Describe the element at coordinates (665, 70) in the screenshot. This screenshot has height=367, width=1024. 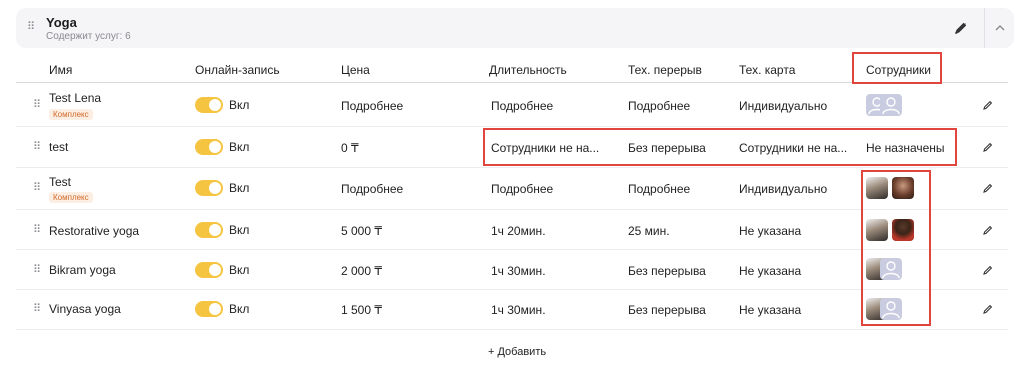
I see `column-header-break: Тех. перерыв` at that location.